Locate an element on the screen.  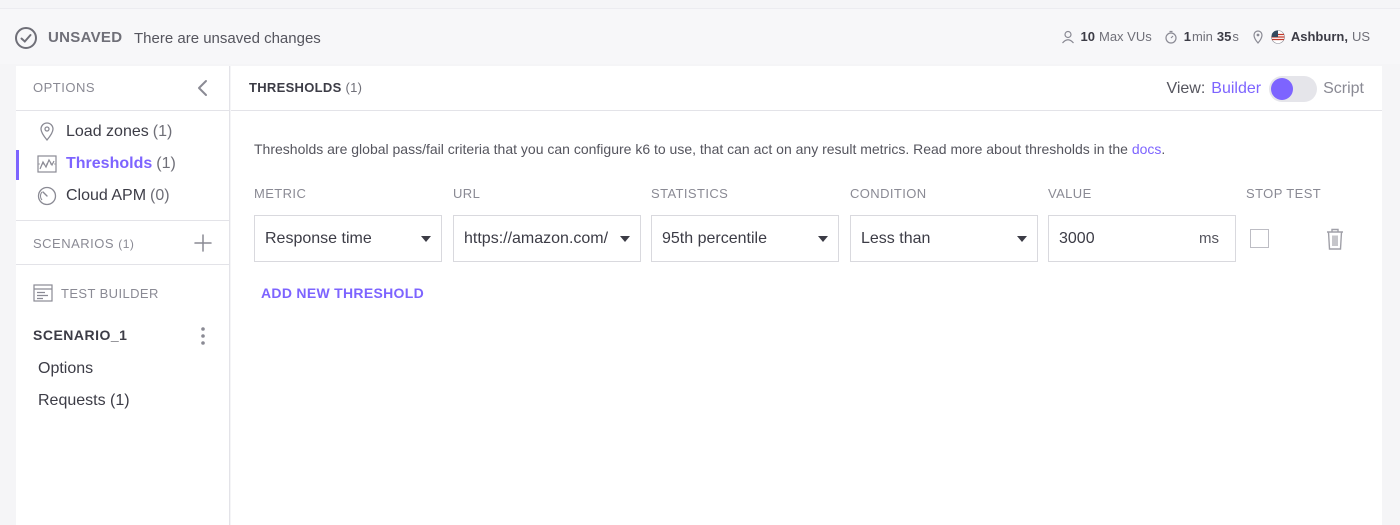
threshold-value: 3000 is located at coordinates (1077, 238).